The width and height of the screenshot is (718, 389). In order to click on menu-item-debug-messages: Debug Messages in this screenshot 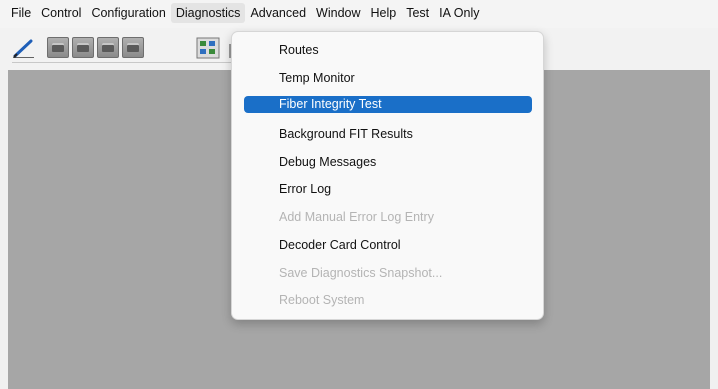, I will do `click(388, 162)`.